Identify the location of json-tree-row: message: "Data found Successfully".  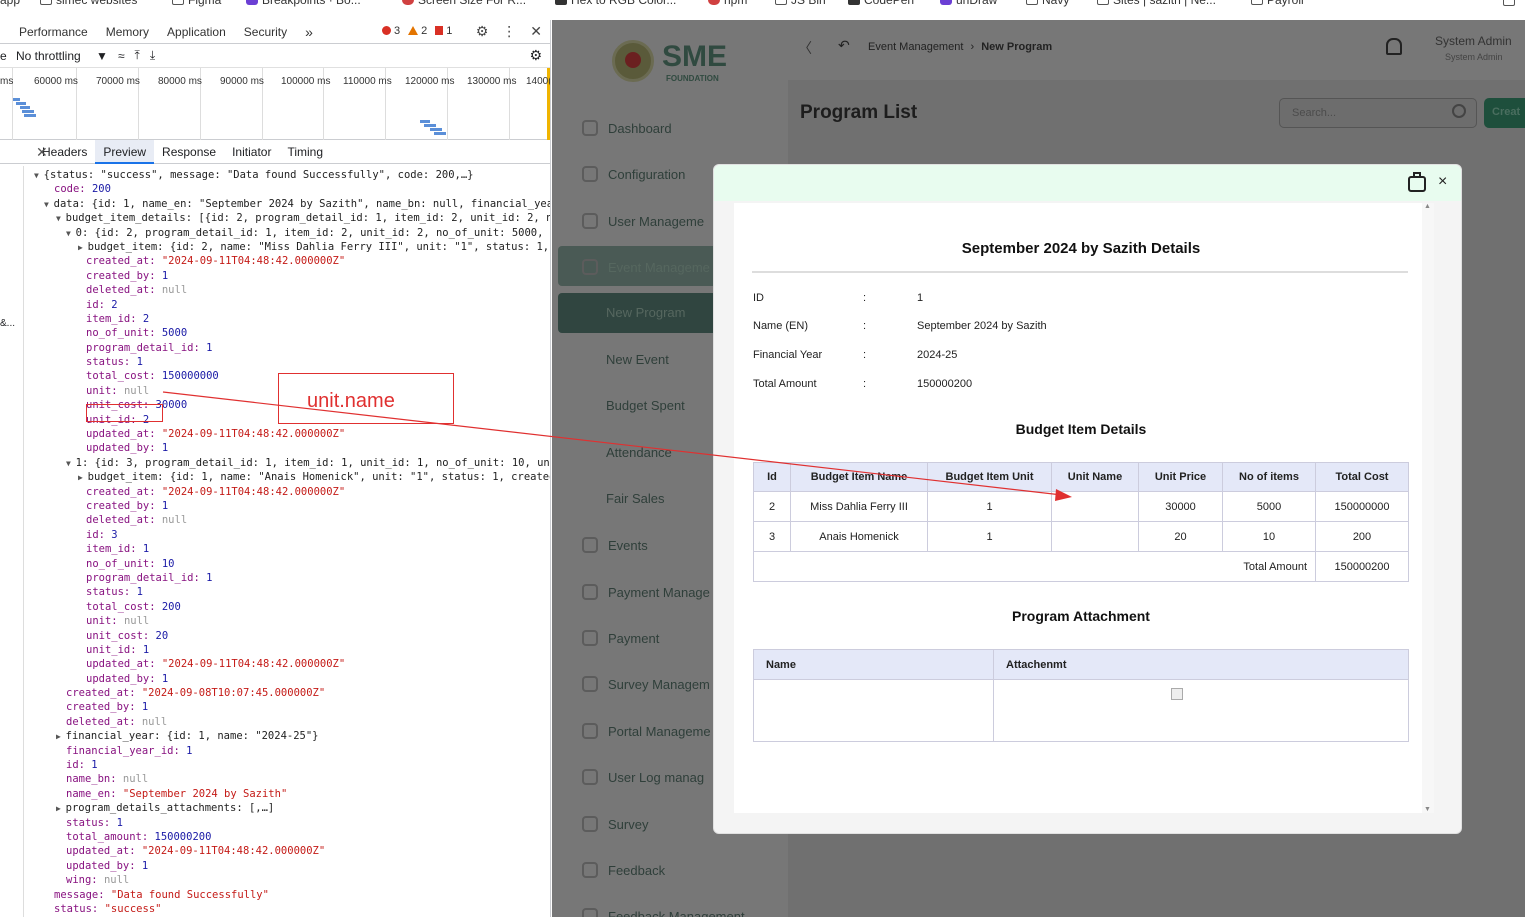
(275, 895).